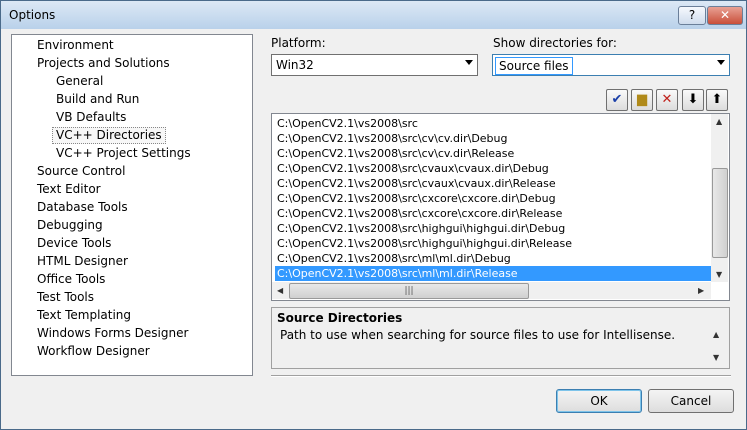 The image size is (747, 430). What do you see at coordinates (599, 401) in the screenshot?
I see `ok-button: OK` at bounding box center [599, 401].